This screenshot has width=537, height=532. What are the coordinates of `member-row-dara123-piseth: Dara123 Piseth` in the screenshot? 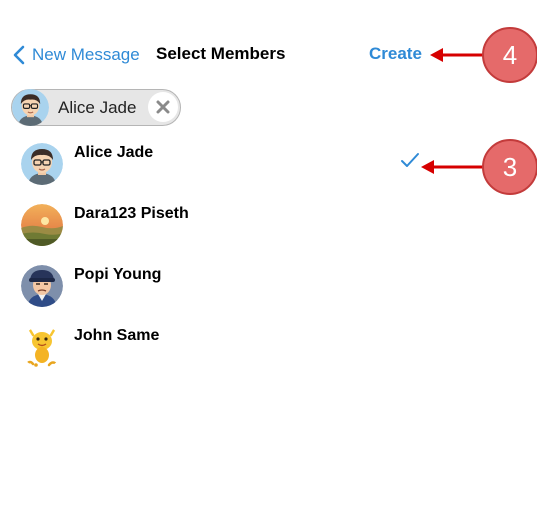 It's located at (268, 232).